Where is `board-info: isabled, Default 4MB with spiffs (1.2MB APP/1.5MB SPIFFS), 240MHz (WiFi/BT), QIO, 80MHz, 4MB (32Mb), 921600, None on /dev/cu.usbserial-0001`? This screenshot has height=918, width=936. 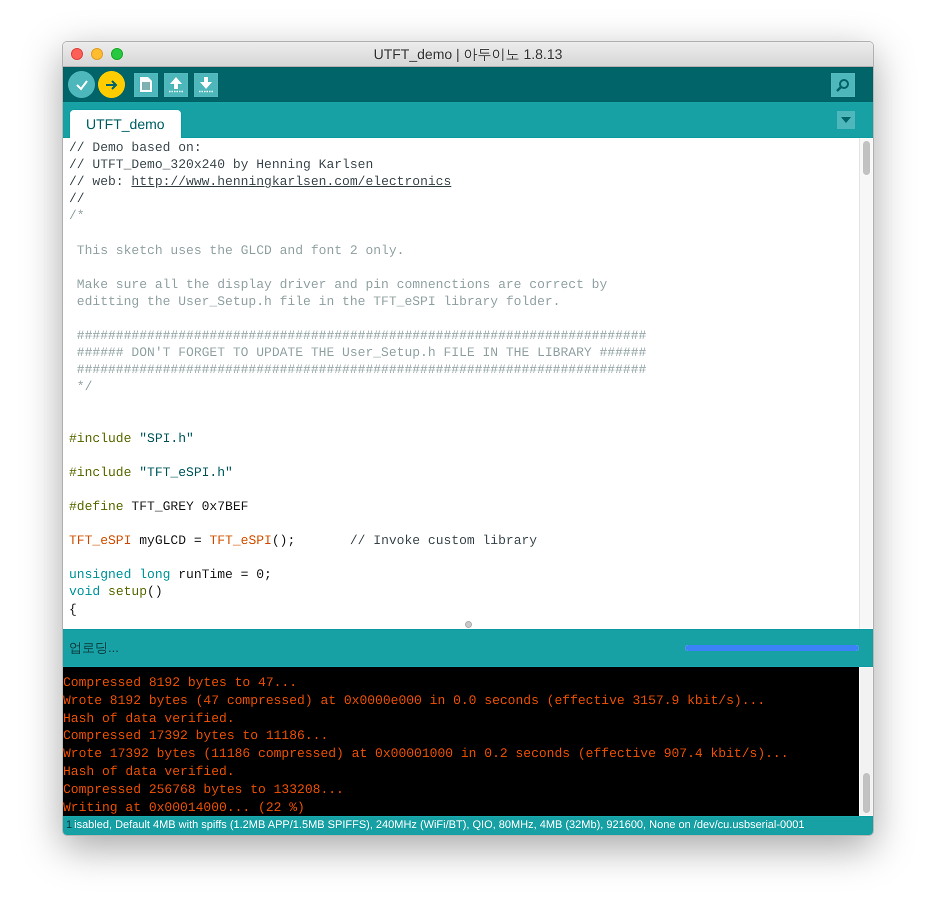 board-info: isabled, Default 4MB with spiffs (1.2MB APP/1.5MB SPIFFS), 240MHz (WiFi/BT), QIO, 80MHz, 4MB (32Mb), 921600, None on /dev/cu.usbserial-0001 is located at coordinates (438, 826).